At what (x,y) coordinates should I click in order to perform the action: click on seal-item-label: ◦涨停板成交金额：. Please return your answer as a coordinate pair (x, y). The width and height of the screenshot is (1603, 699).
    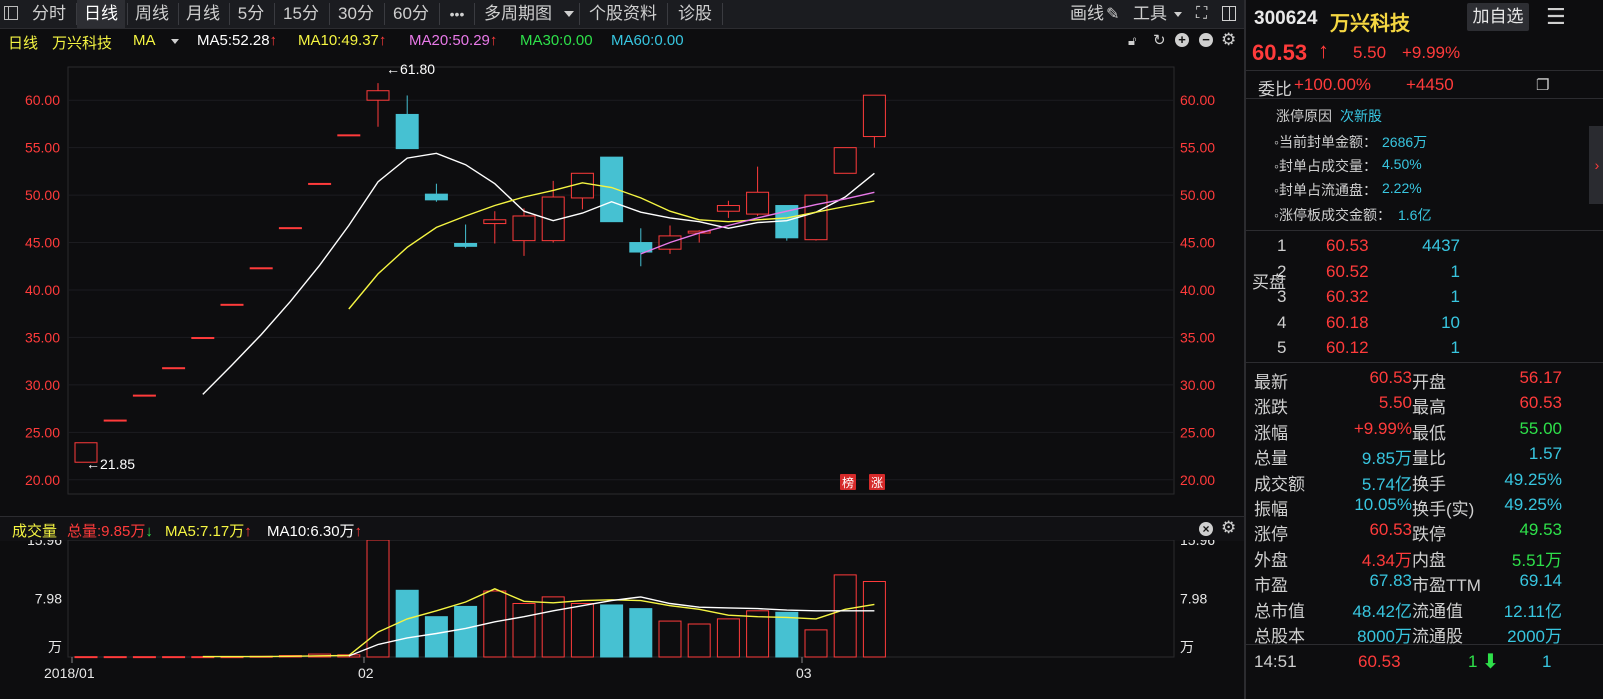
    Looking at the image, I should click on (1332, 215).